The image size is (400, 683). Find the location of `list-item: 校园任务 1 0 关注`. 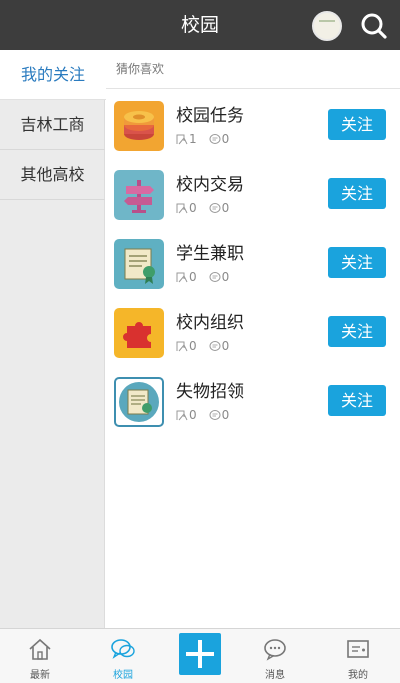

list-item: 校园任务 1 0 关注 is located at coordinates (253, 126).